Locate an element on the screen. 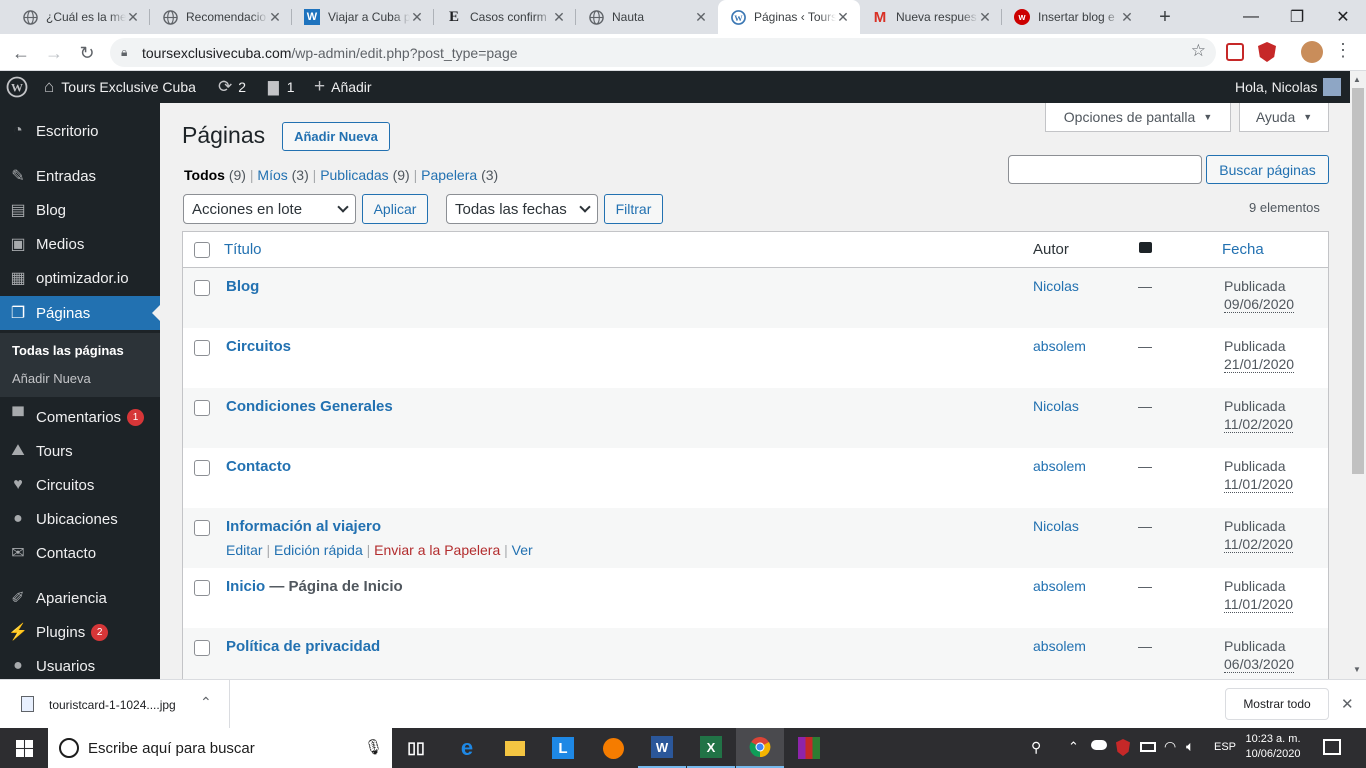 Image resolution: width=1366 pixels, height=768 pixels. filter-papelera: Papelera is located at coordinates (449, 175).